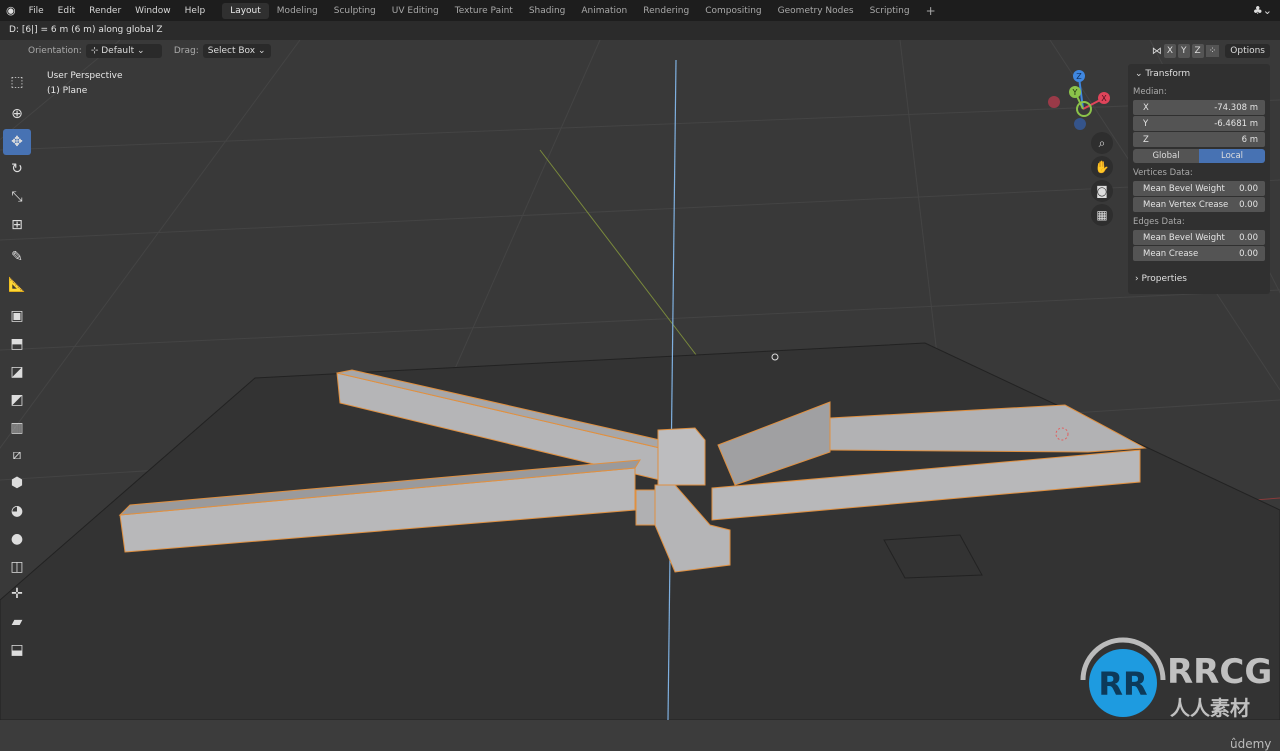  What do you see at coordinates (1102, 191) in the screenshot?
I see `camera-icon: ◙` at bounding box center [1102, 191].